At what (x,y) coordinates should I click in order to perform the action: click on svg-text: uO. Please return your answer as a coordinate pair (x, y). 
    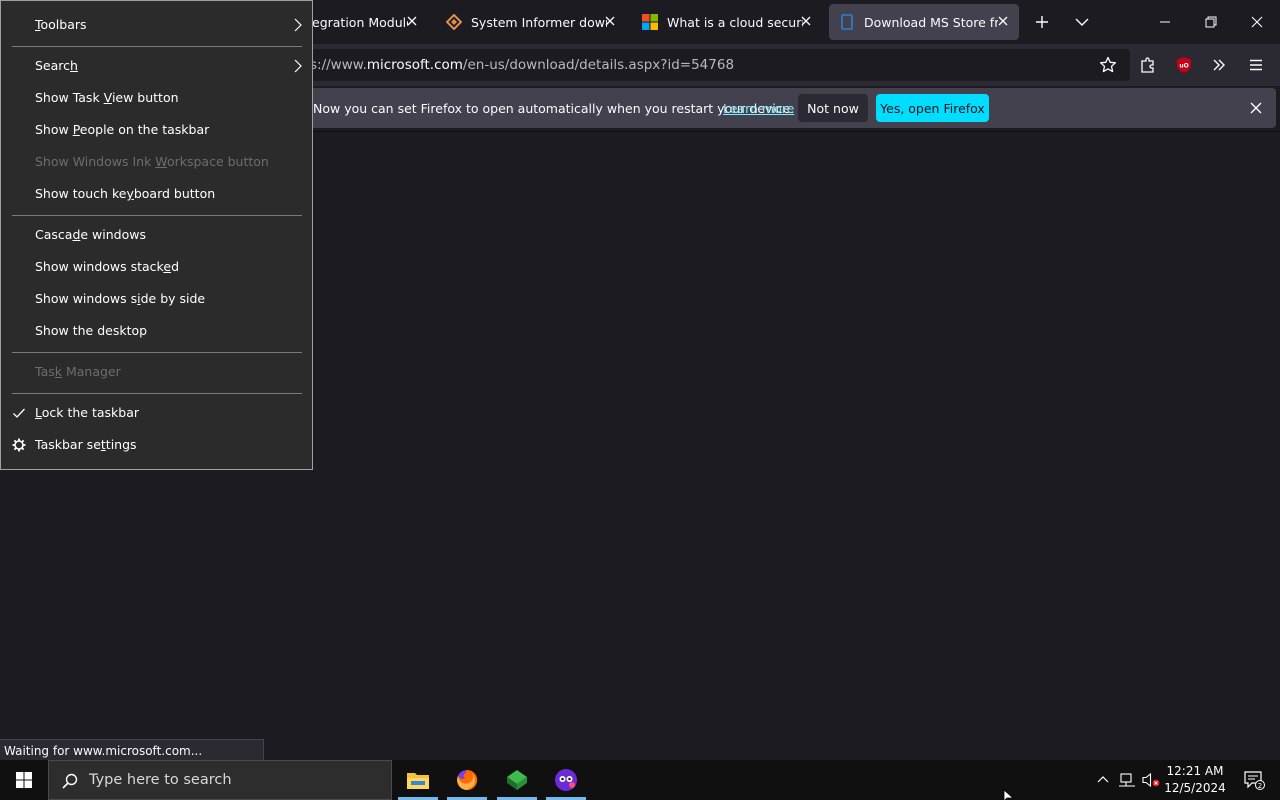
    Looking at the image, I should click on (1183, 66).